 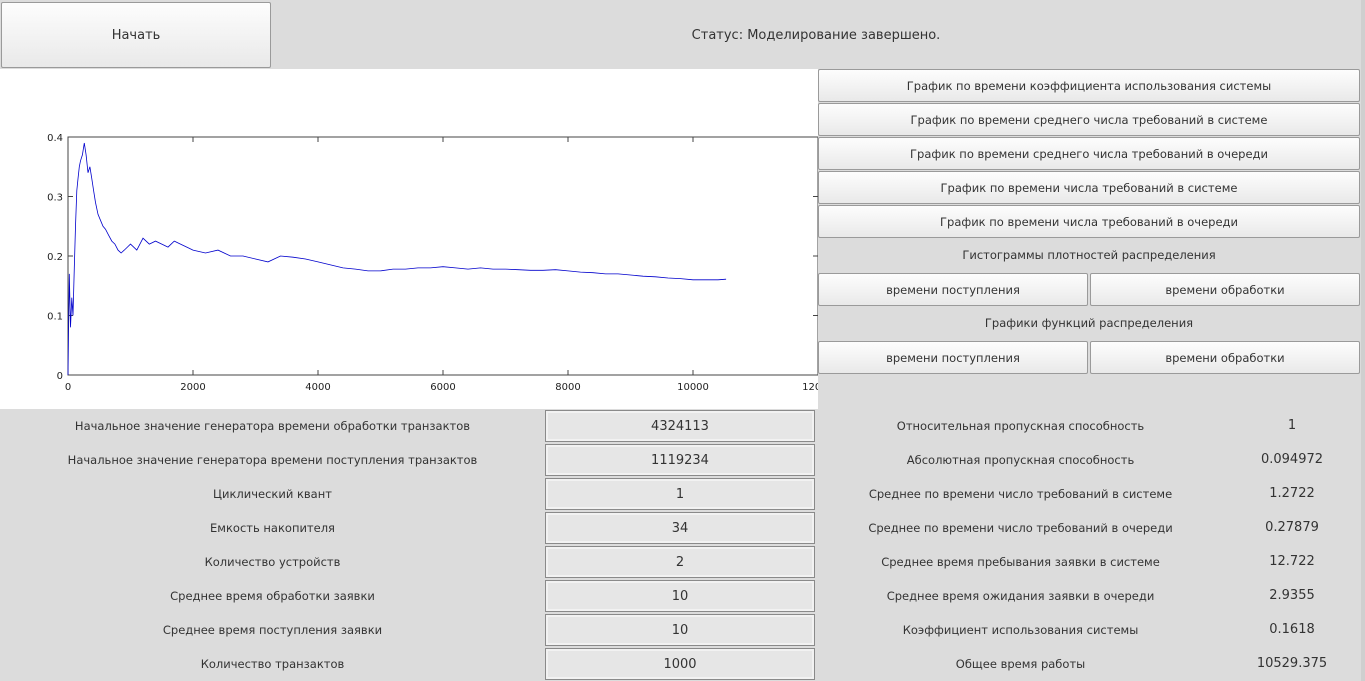 I want to click on histograms-title: Гистограммы плотностей распределения, so click(x=1089, y=255).